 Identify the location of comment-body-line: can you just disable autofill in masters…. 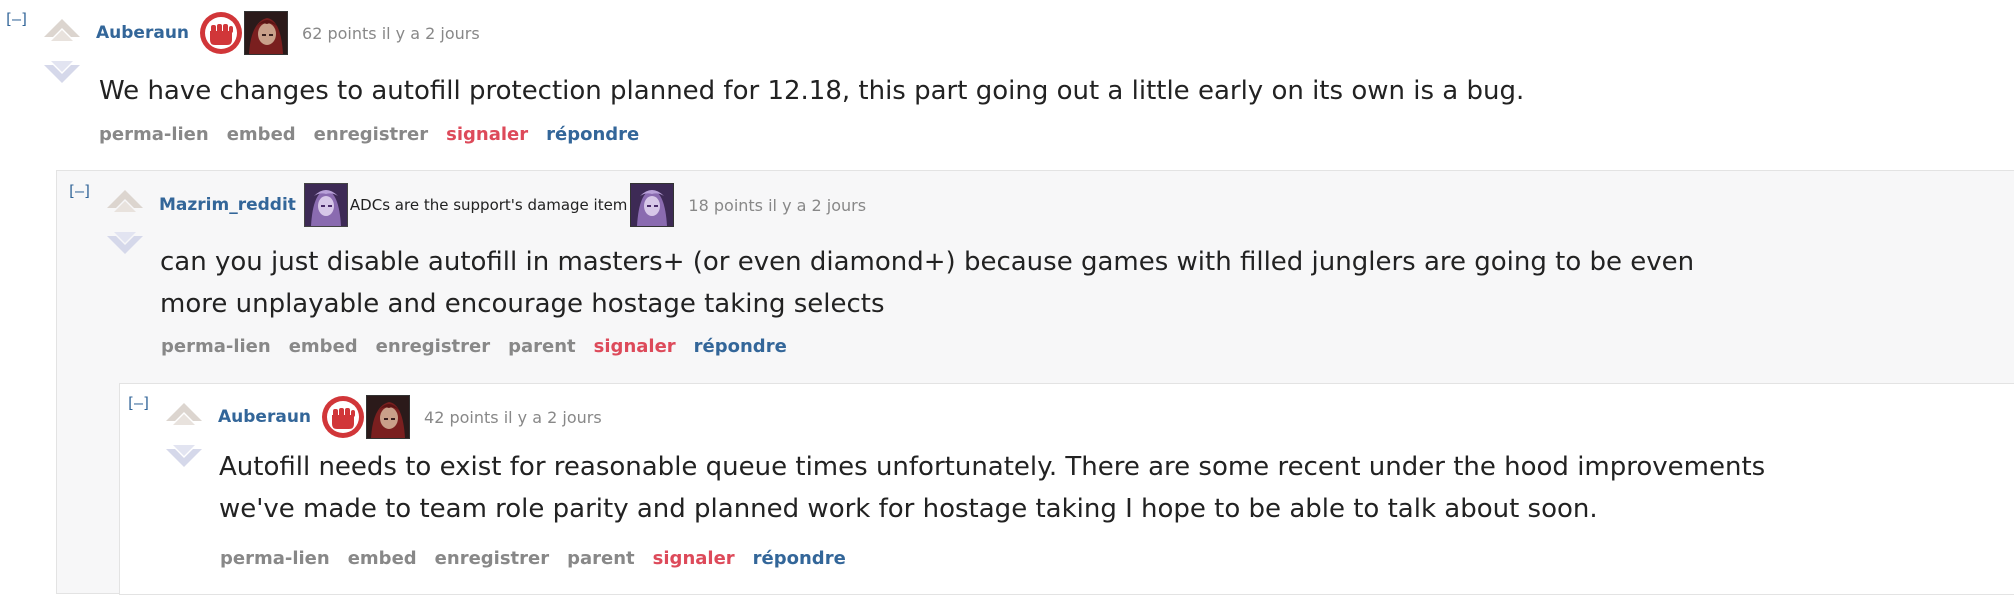
(927, 262).